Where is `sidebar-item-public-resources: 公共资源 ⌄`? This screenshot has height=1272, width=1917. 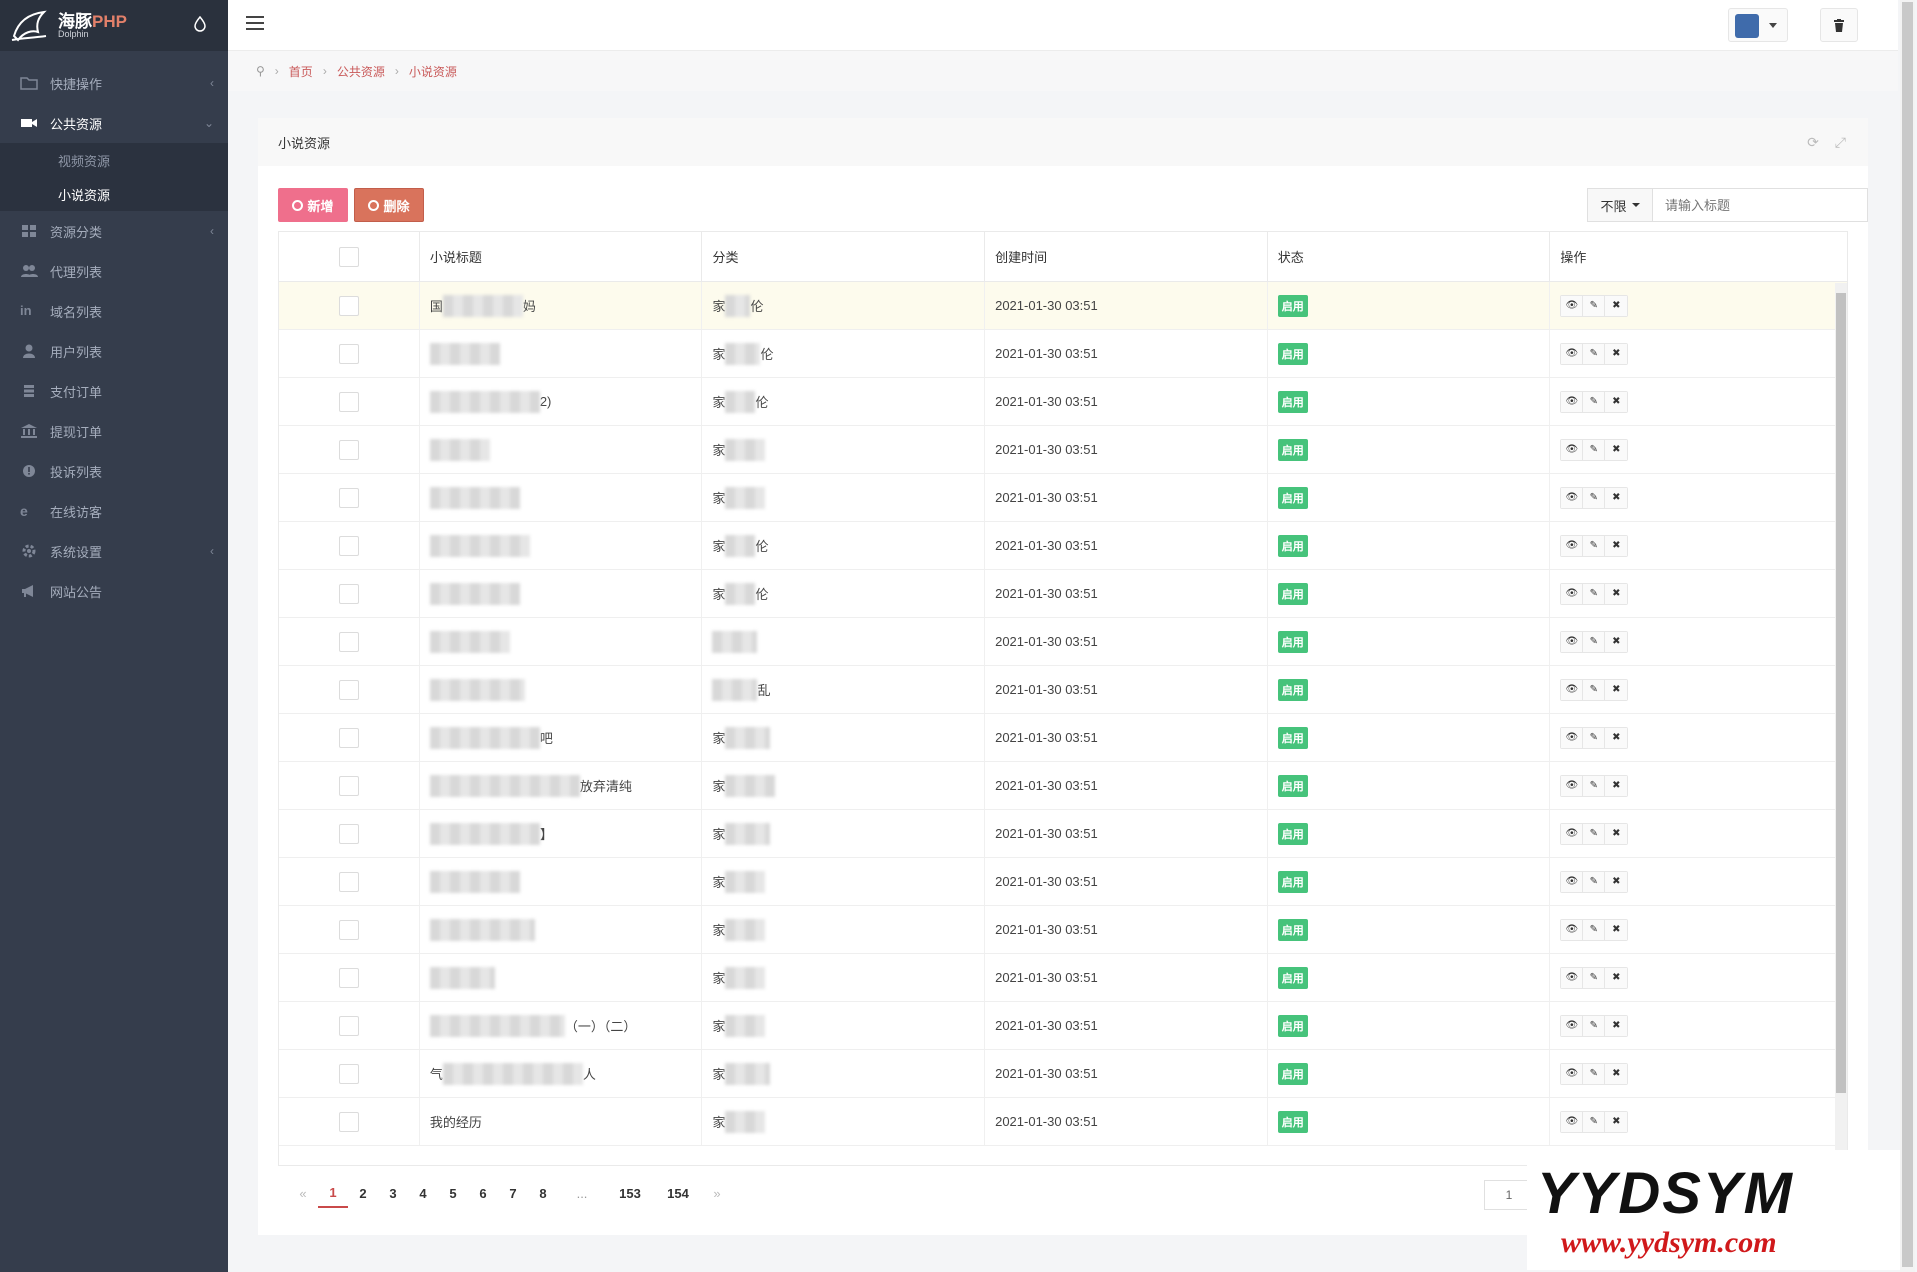
sidebar-item-public-resources: 公共资源 ⌄ is located at coordinates (114, 123).